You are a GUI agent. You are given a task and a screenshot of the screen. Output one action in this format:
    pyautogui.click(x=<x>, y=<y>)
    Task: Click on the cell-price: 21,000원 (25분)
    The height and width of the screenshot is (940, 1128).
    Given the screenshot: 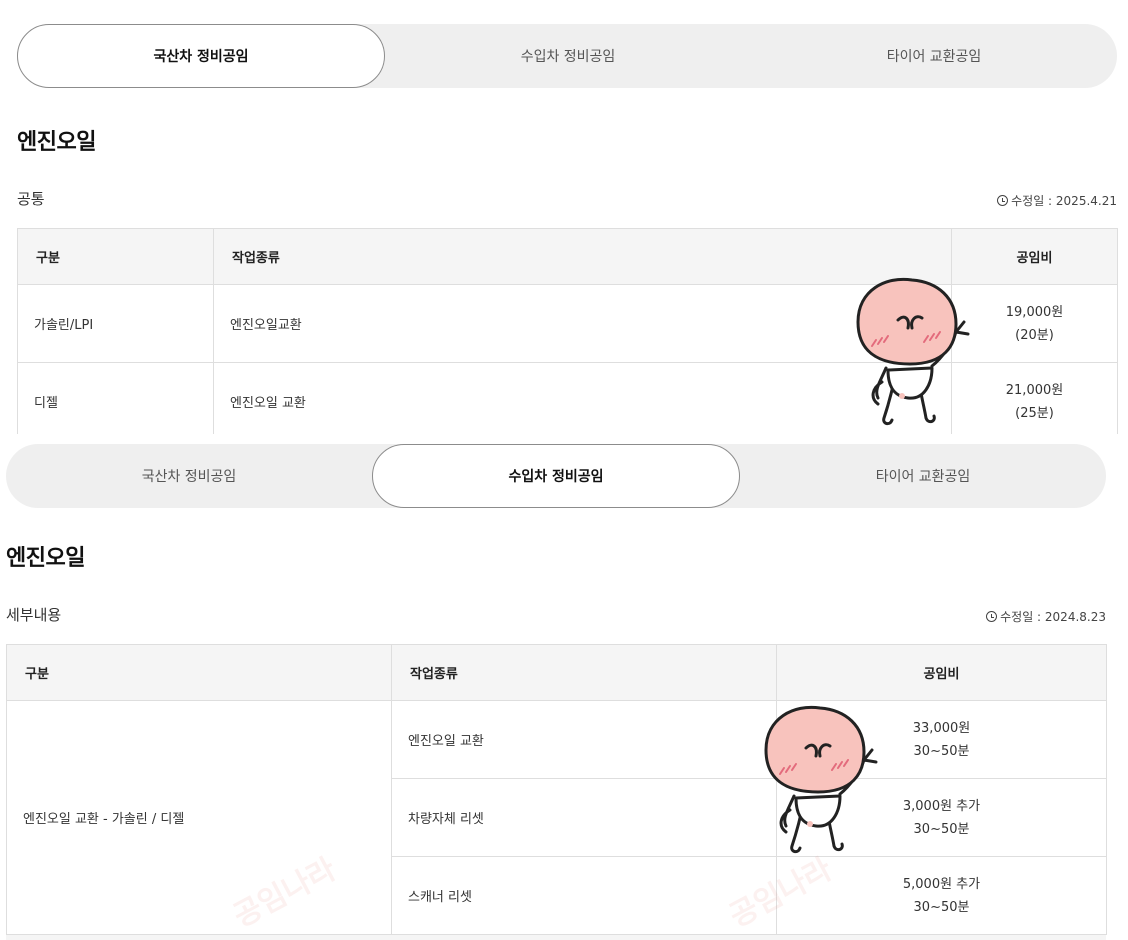 What is the action you would take?
    pyautogui.click(x=1034, y=401)
    